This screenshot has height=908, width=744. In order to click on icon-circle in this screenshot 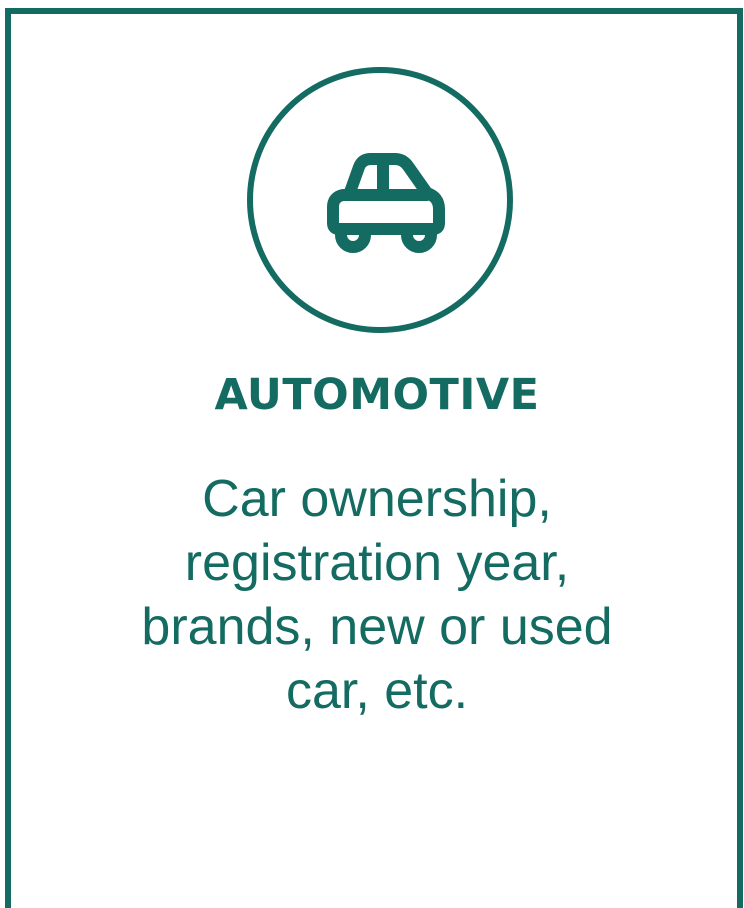, I will do `click(380, 200)`.